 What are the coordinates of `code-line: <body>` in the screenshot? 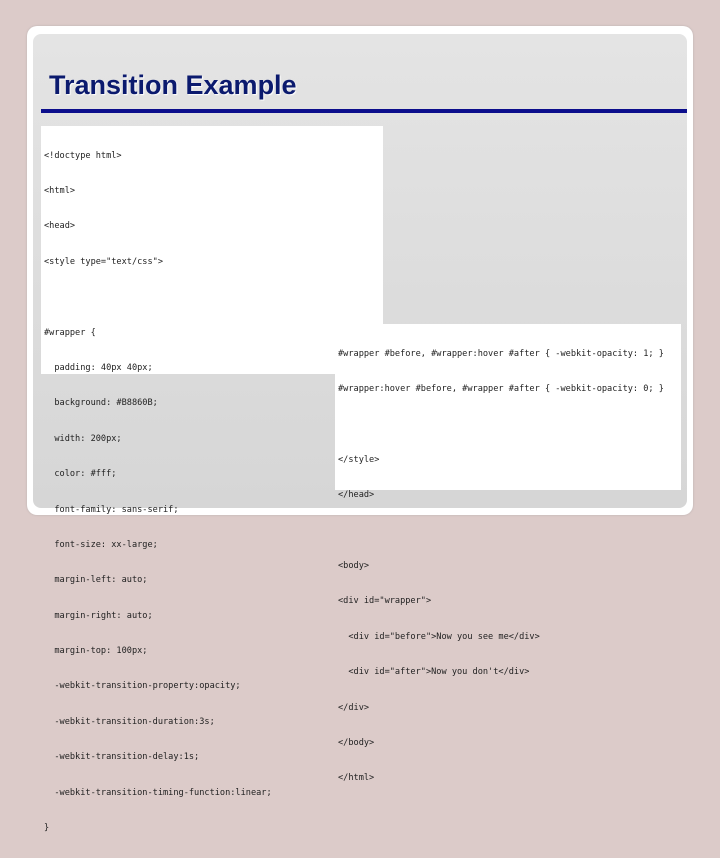 It's located at (354, 565).